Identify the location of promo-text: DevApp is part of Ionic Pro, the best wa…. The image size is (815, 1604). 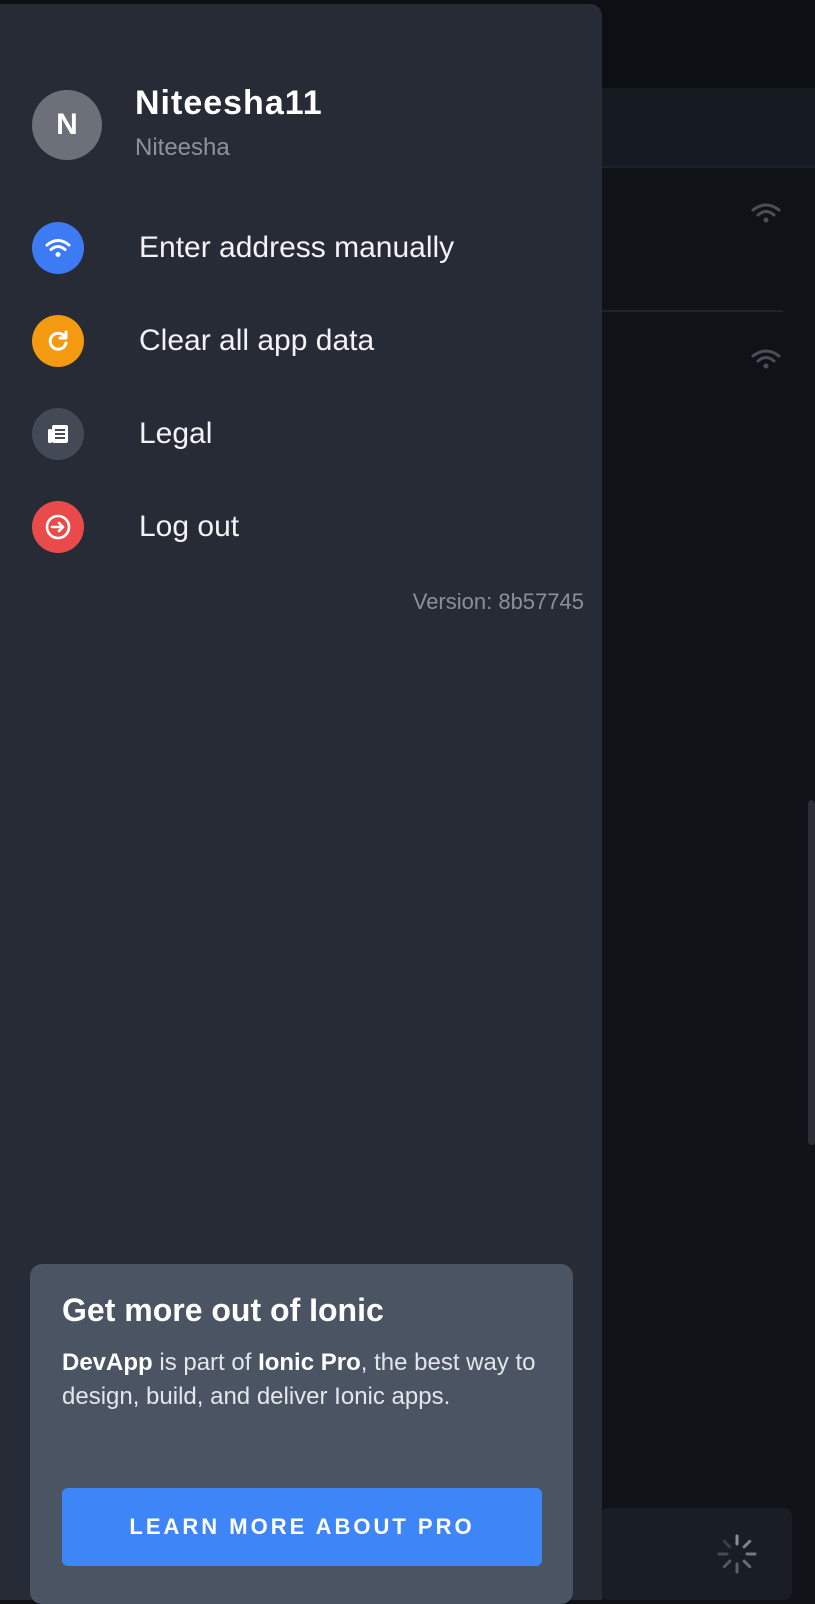
(302, 1380).